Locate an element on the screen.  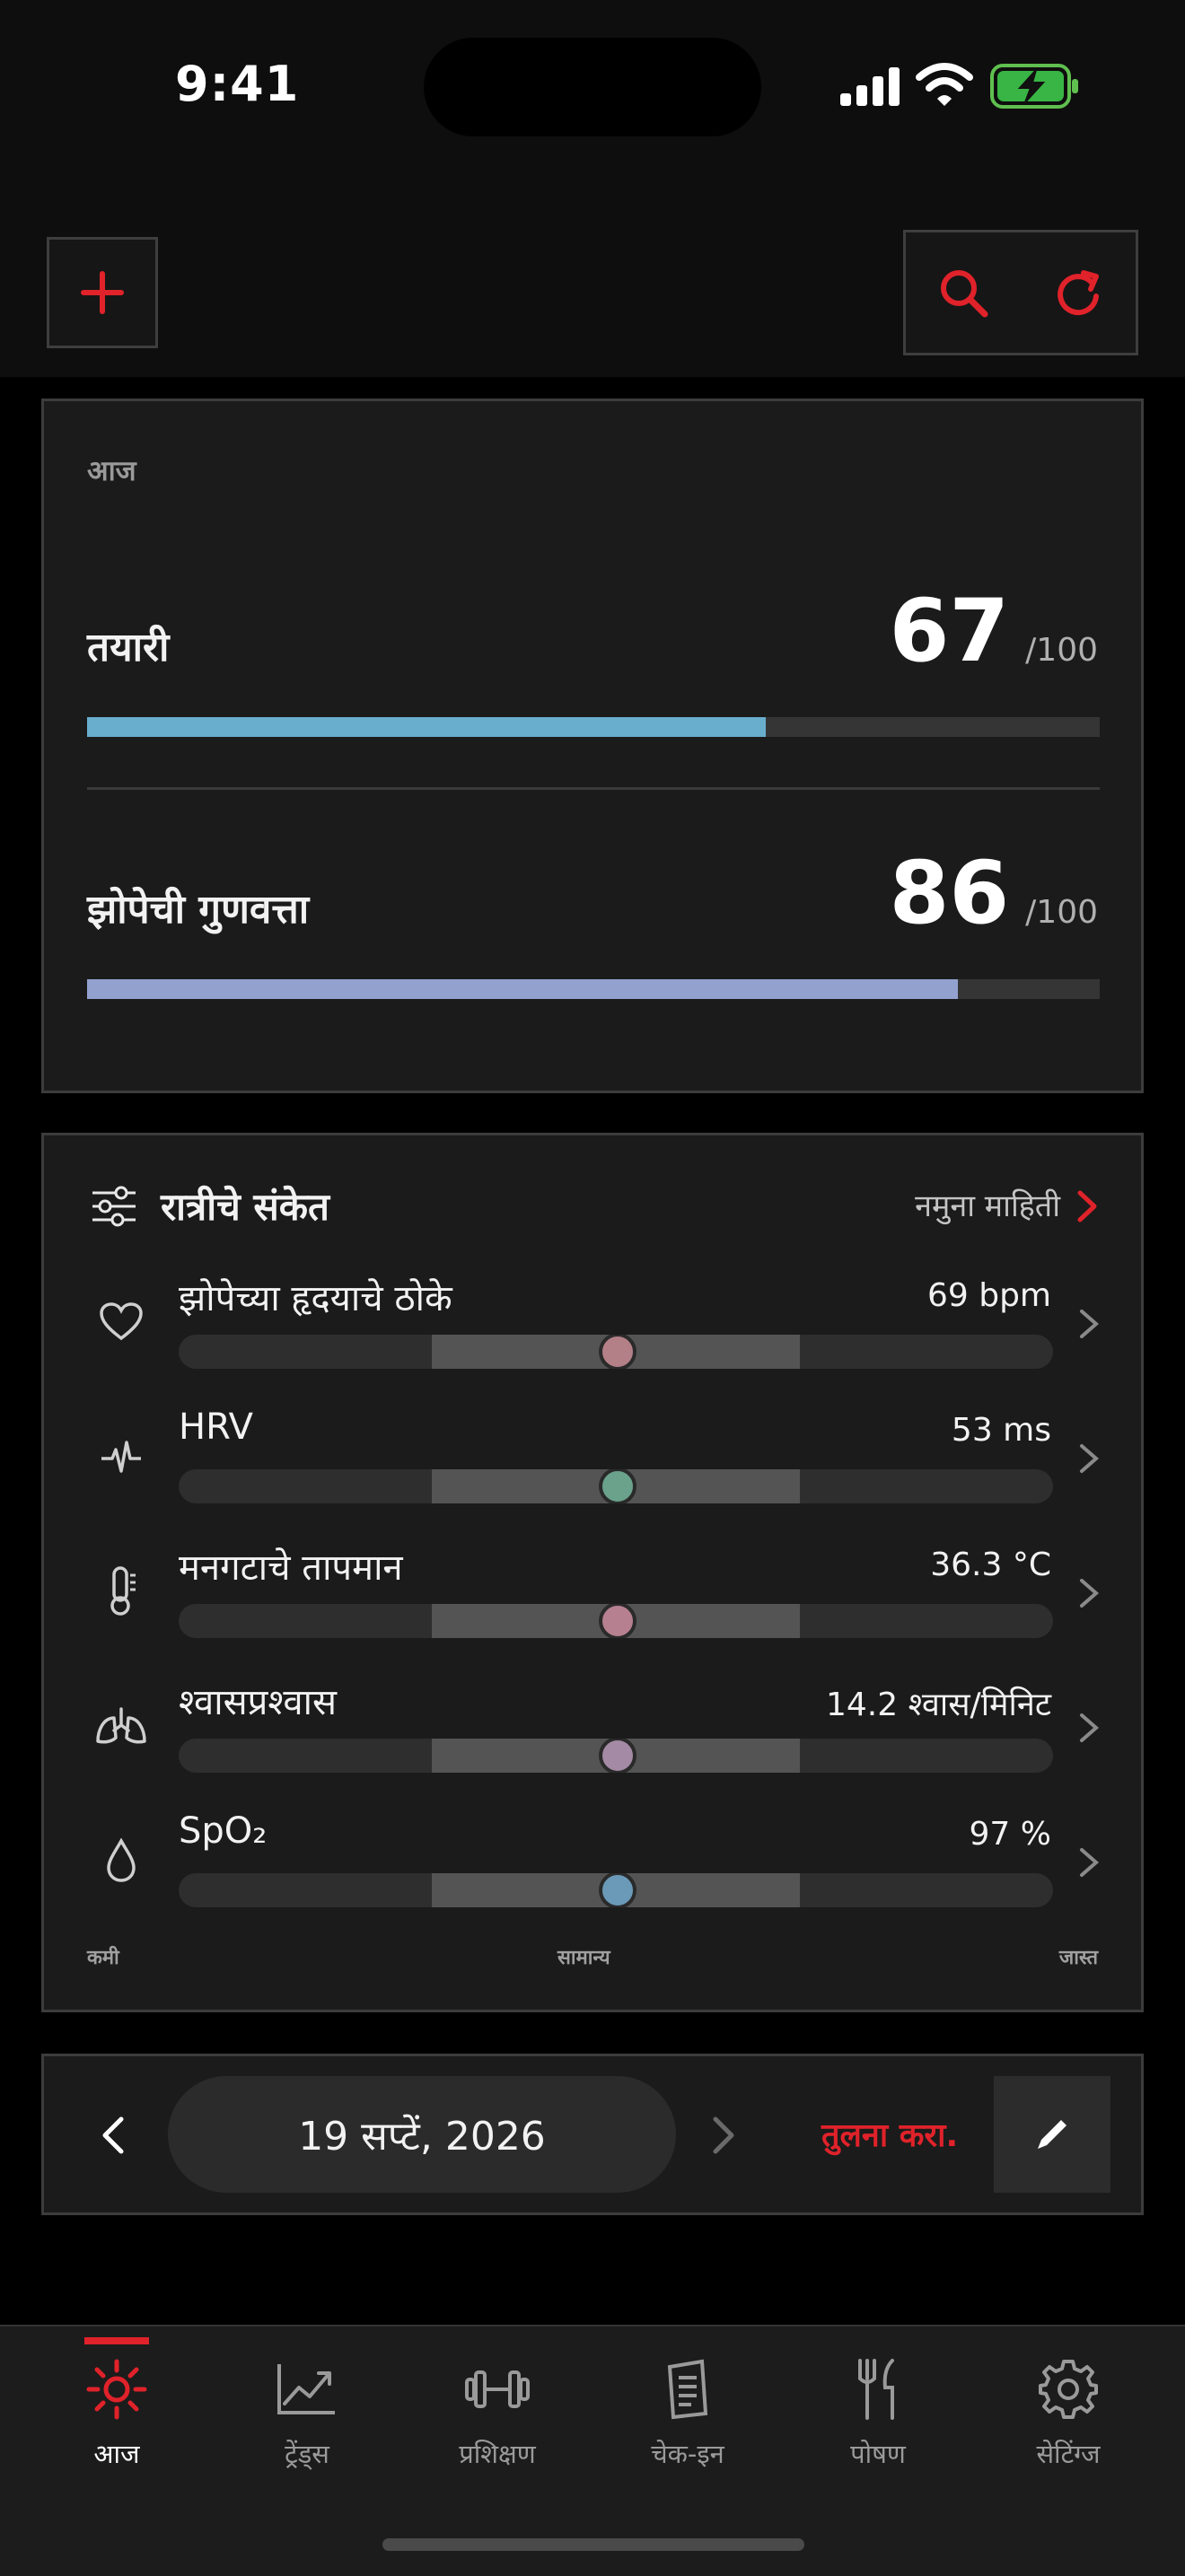
signal-row-value: 14.2 श्वास/मिनिट is located at coordinates (938, 1705).